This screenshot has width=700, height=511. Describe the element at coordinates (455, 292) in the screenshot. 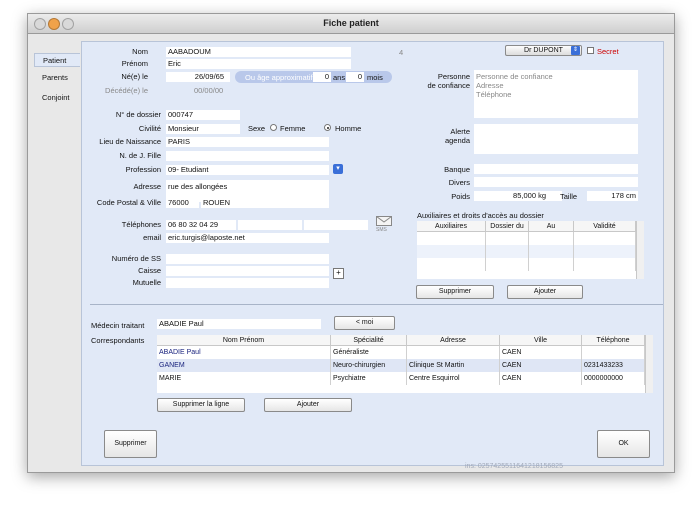

I see `aux-supprimer-button: Supprimer` at that location.